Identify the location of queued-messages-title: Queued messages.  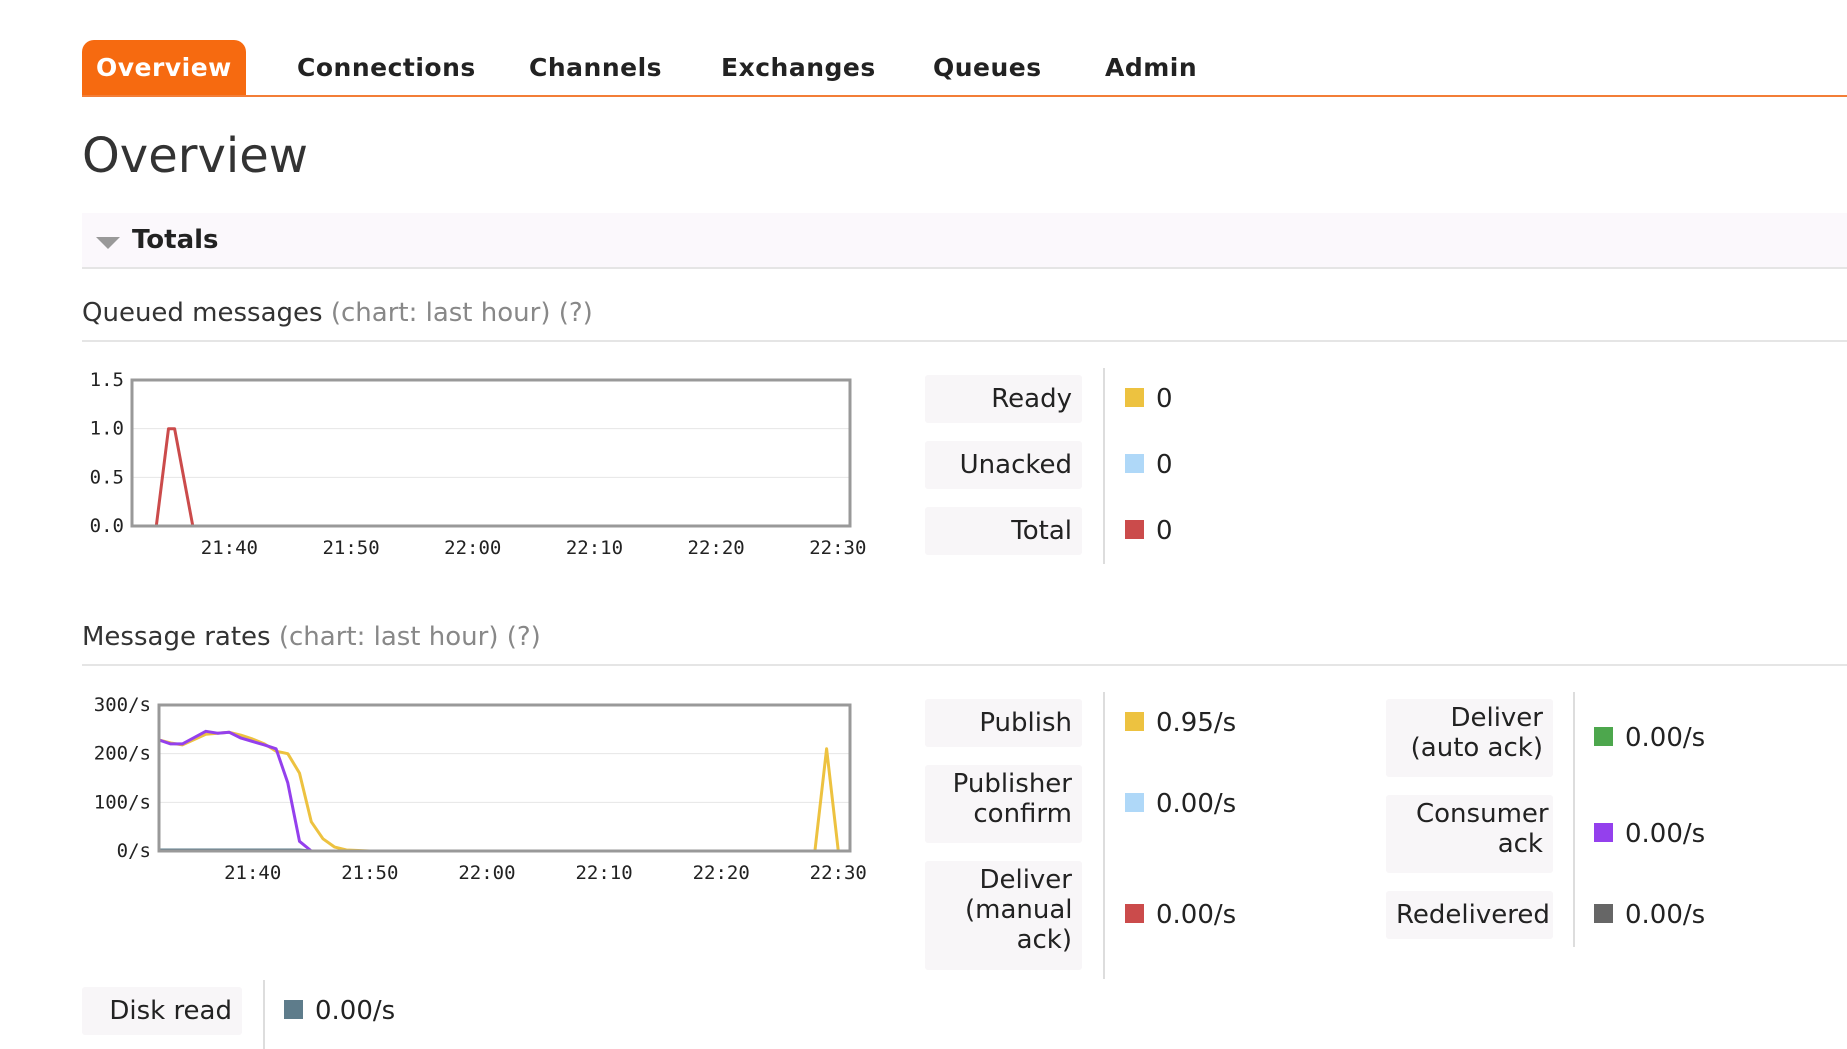
(202, 313).